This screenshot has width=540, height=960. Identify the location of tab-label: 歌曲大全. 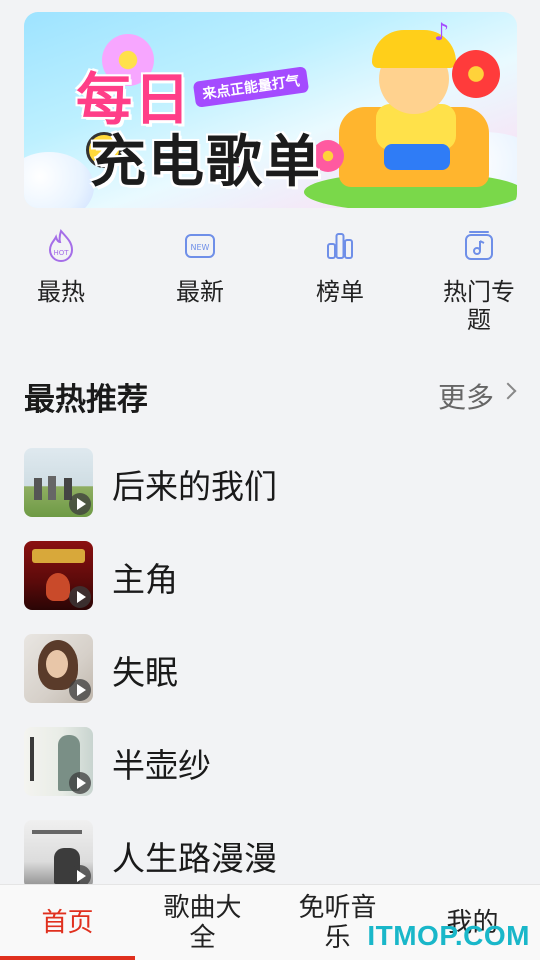
(202, 923).